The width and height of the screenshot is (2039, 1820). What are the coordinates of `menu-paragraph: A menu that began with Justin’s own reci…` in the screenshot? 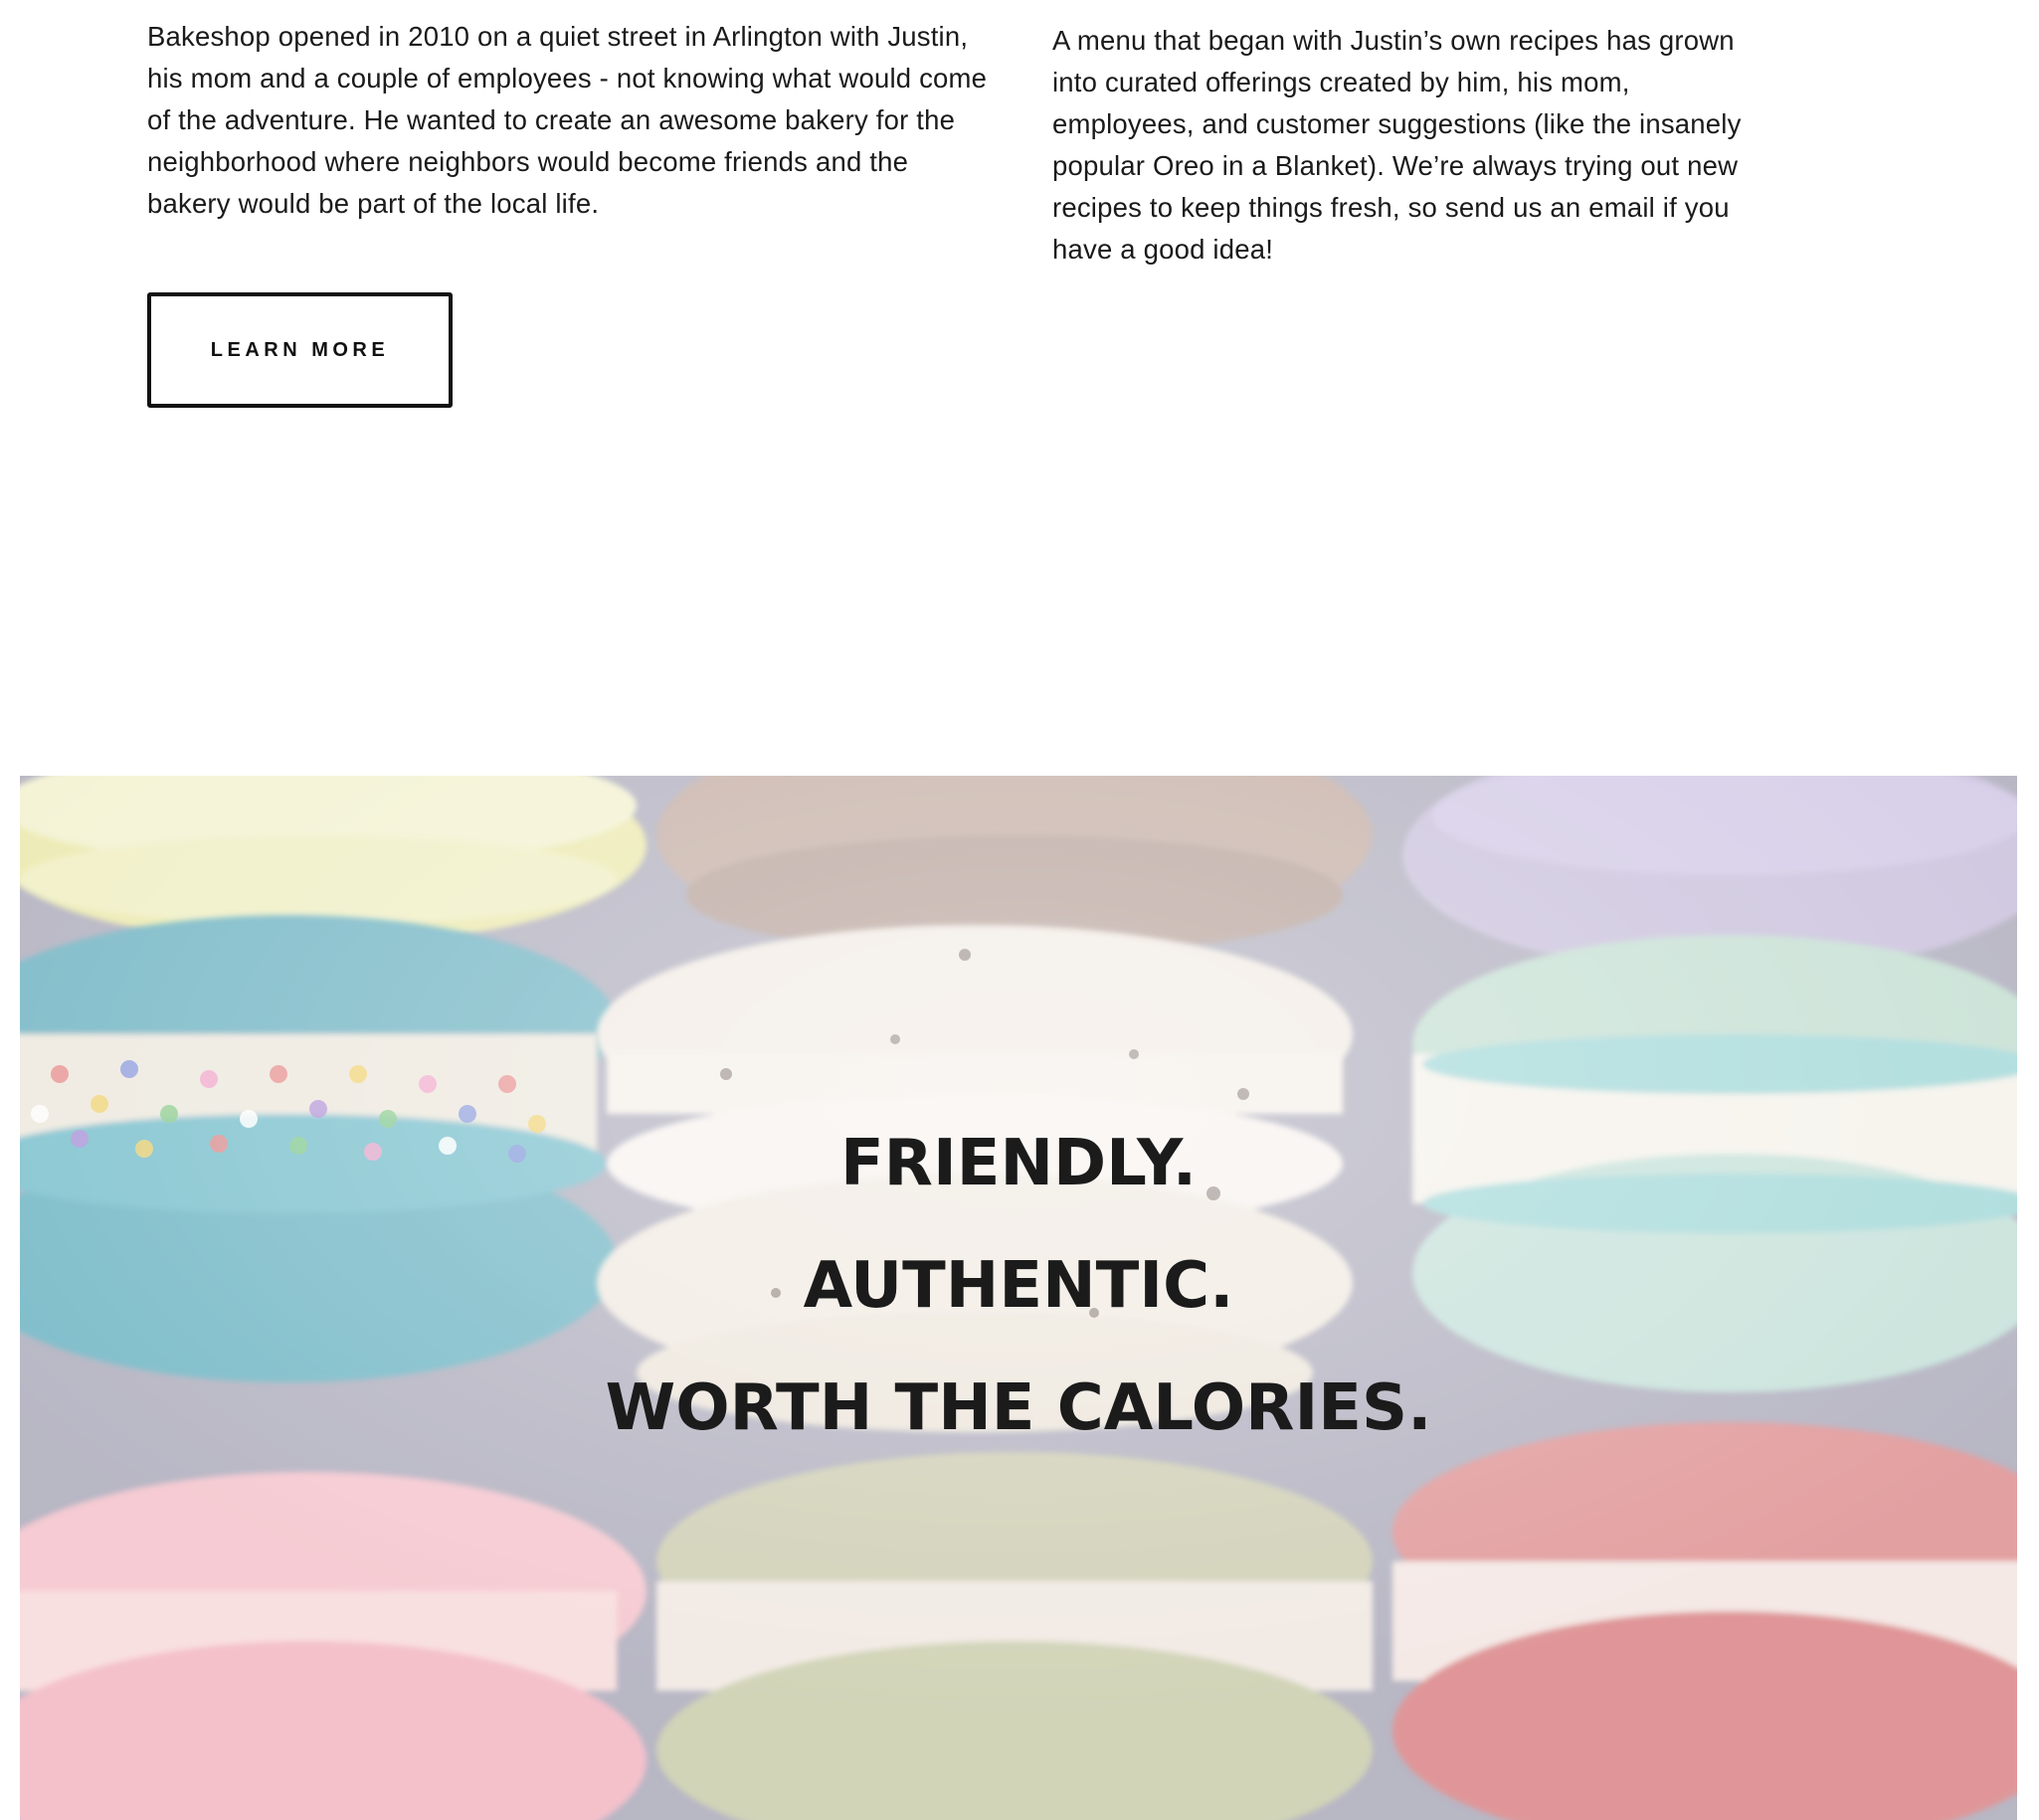 It's located at (1397, 145).